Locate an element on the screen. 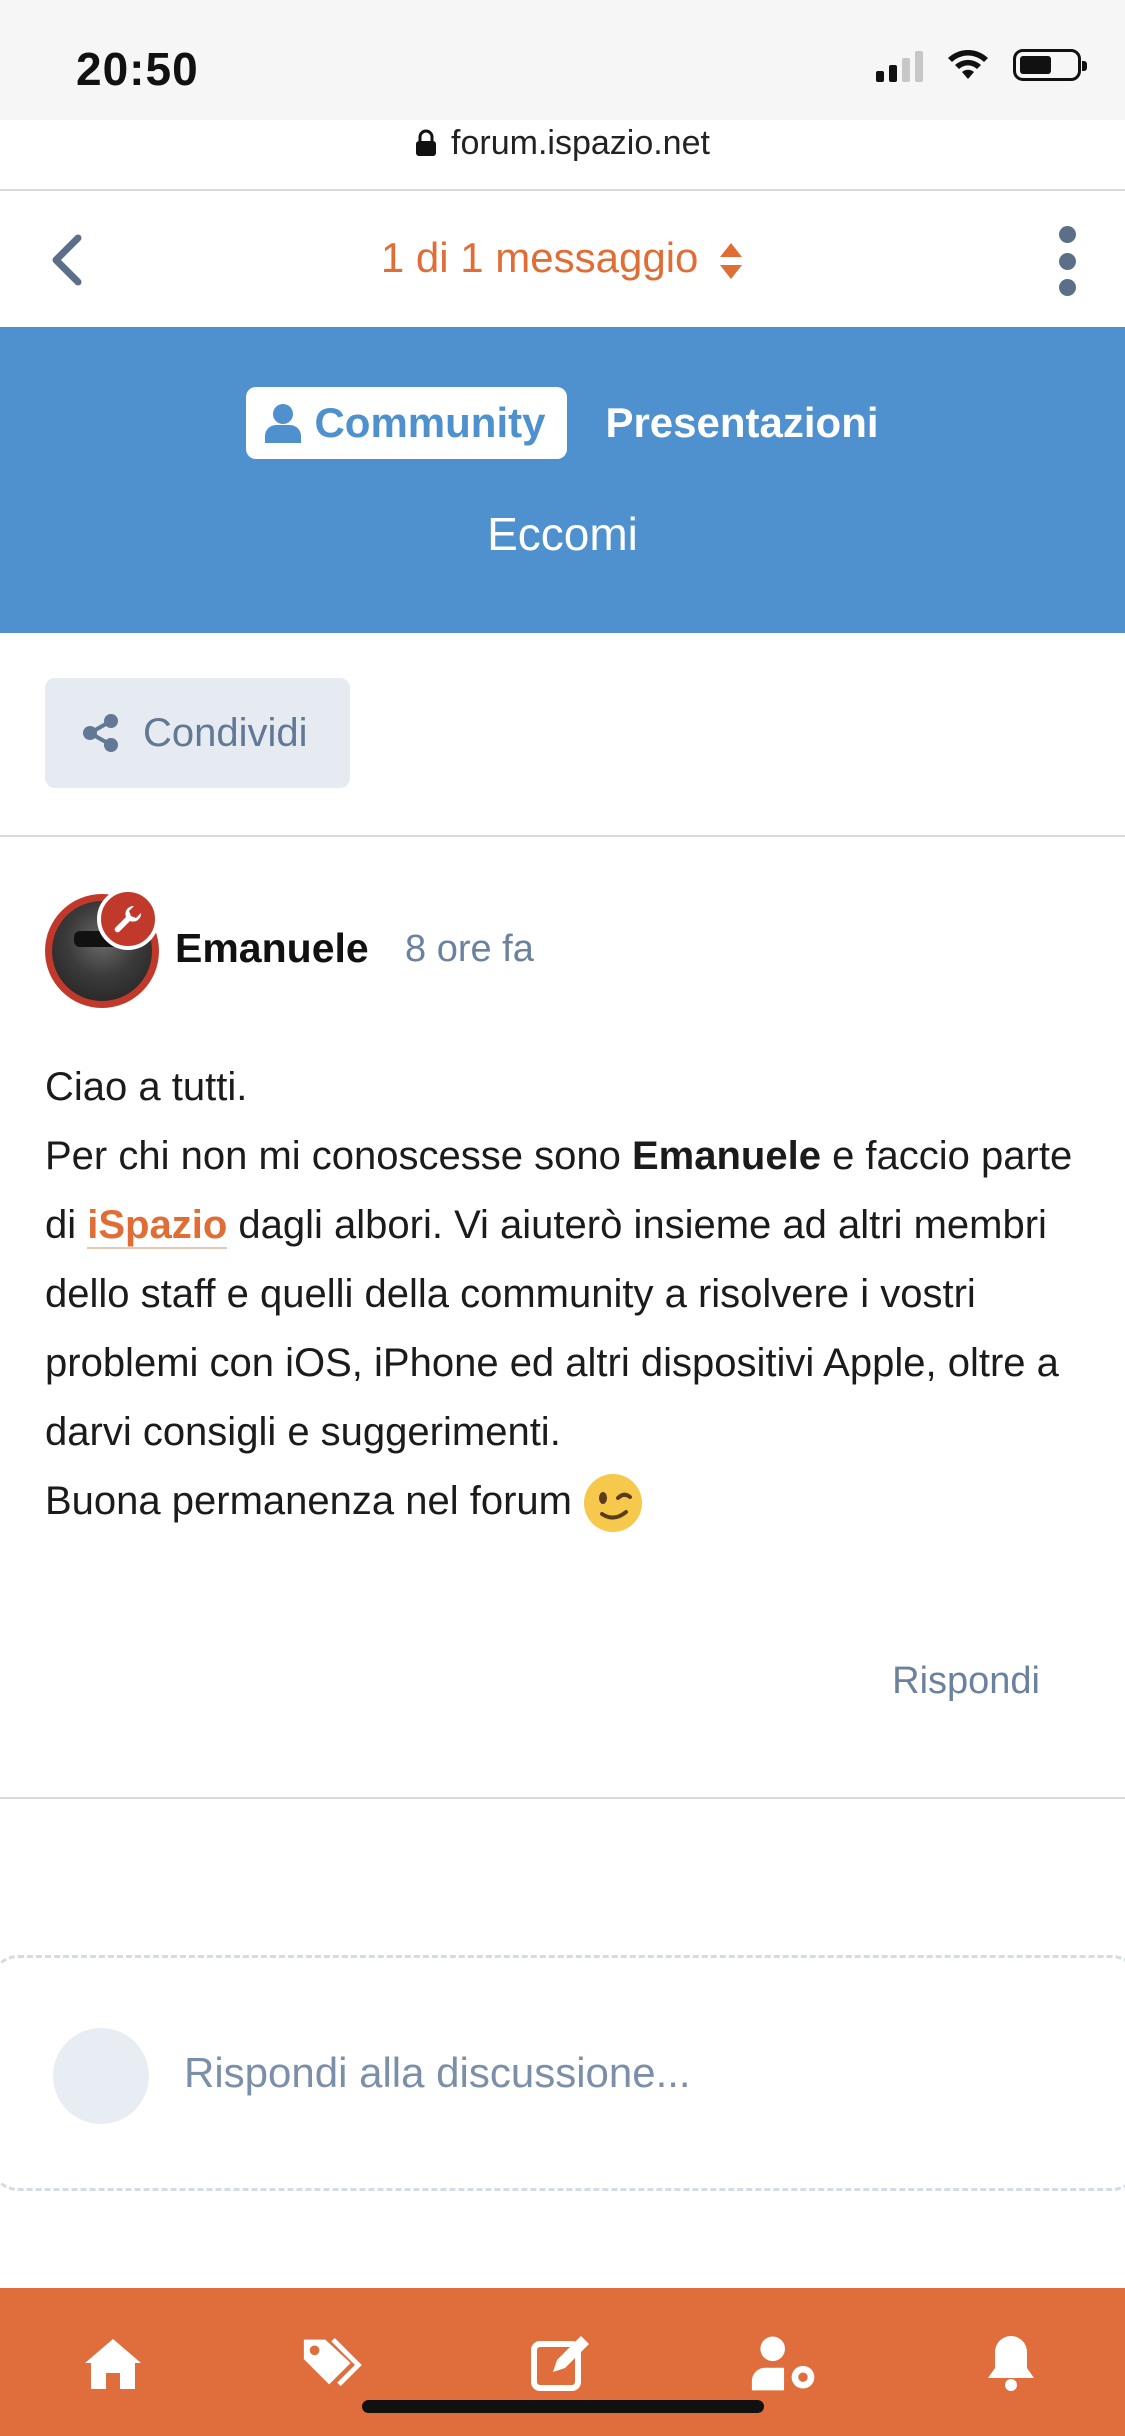 The image size is (1125, 2436). lock-icon is located at coordinates (426, 142).